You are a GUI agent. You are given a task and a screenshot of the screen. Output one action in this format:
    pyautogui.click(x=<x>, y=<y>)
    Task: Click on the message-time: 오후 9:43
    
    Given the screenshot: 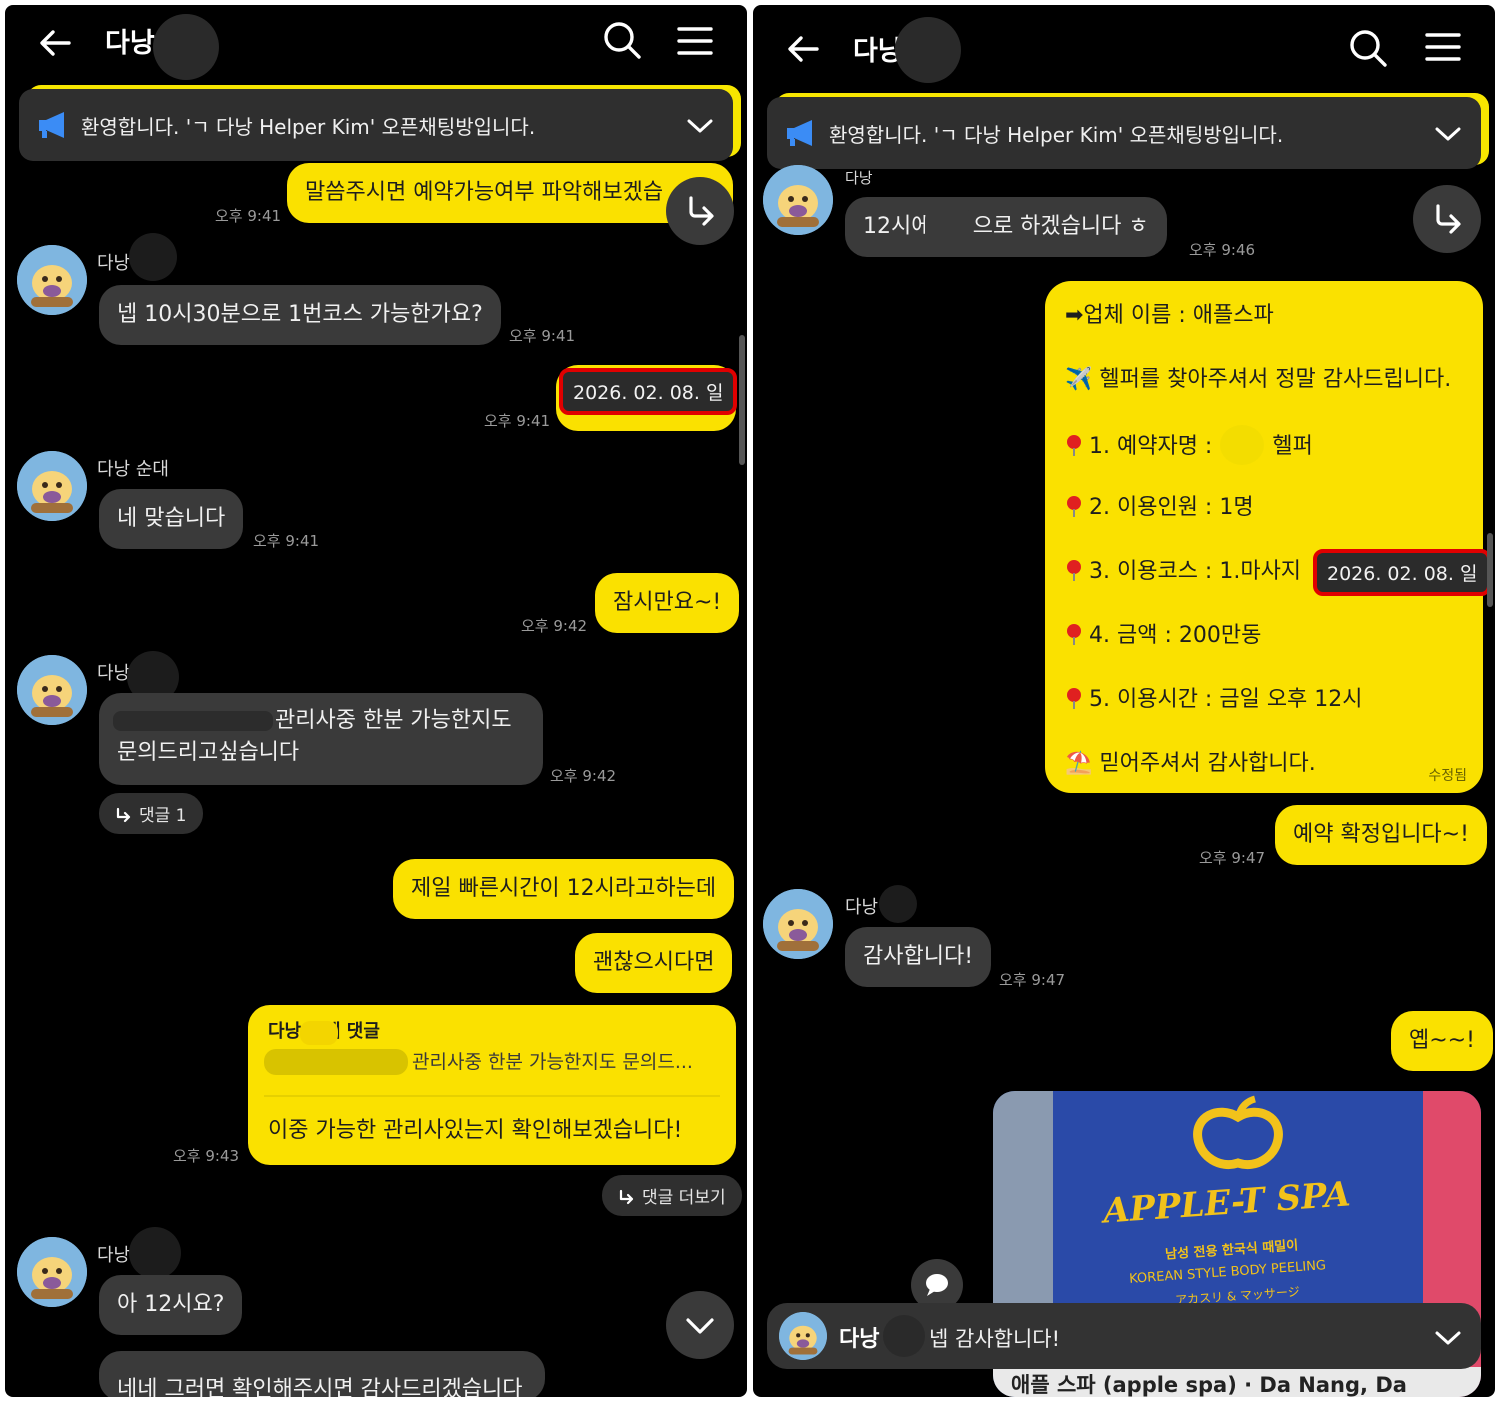 What is the action you would take?
    pyautogui.click(x=206, y=1156)
    